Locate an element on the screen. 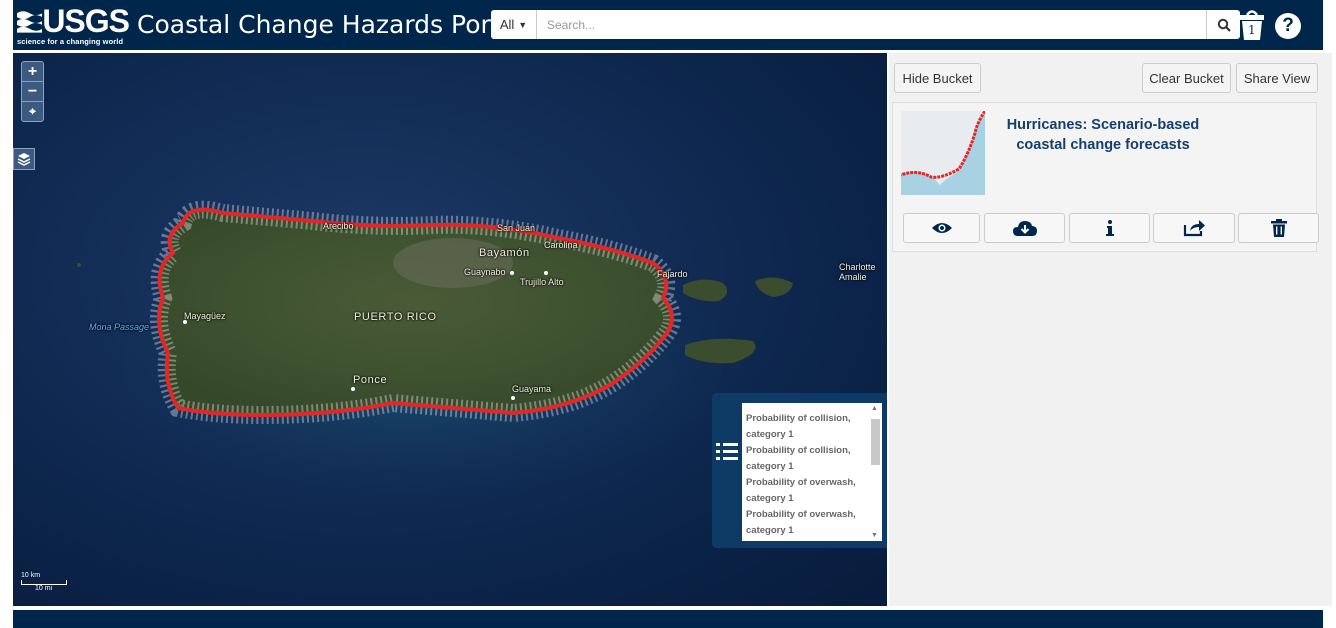 This screenshot has height=628, width=1336. search-scope-dropdown: All ▼ is located at coordinates (514, 24).